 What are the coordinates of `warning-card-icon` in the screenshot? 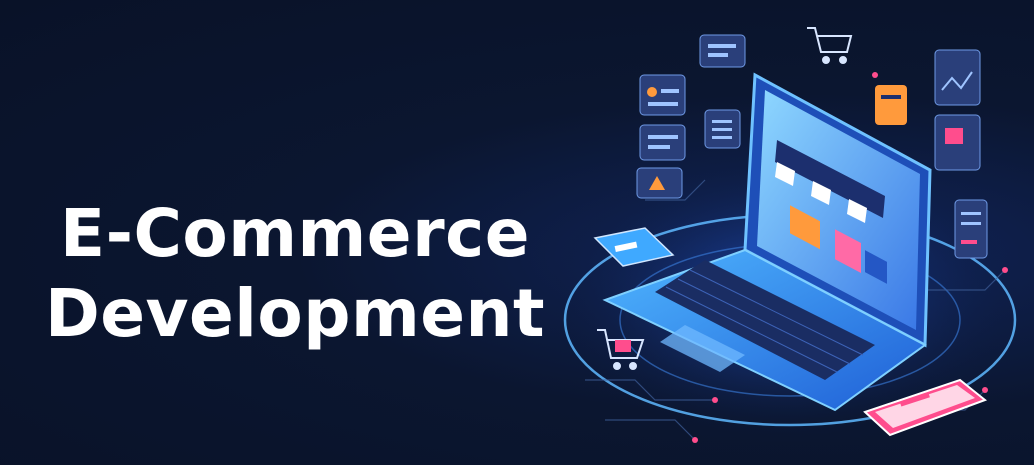 It's located at (659, 183).